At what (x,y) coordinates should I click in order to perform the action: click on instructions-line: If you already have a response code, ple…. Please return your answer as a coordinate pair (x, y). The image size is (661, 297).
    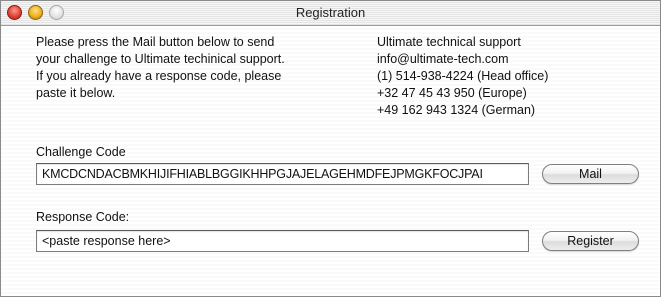
    Looking at the image, I should click on (159, 76).